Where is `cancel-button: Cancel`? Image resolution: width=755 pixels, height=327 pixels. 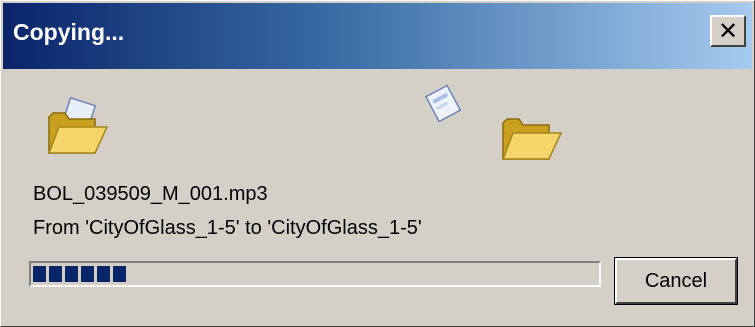 cancel-button: Cancel is located at coordinates (676, 281).